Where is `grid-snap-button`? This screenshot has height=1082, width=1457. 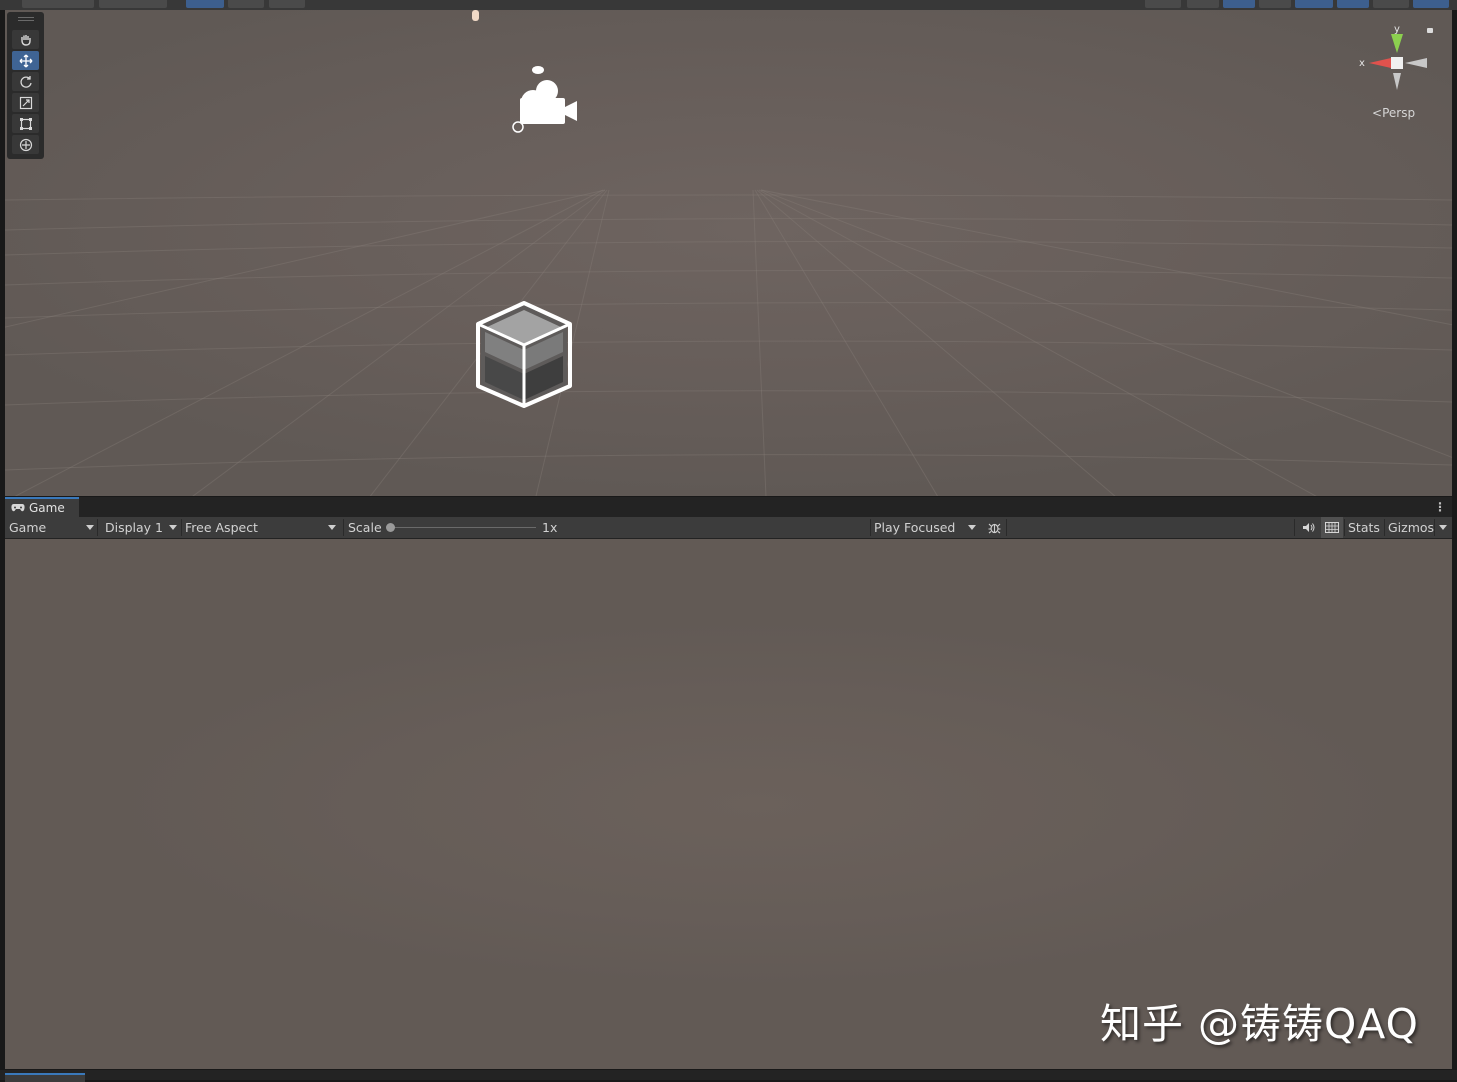
grid-snap-button is located at coordinates (246, 4).